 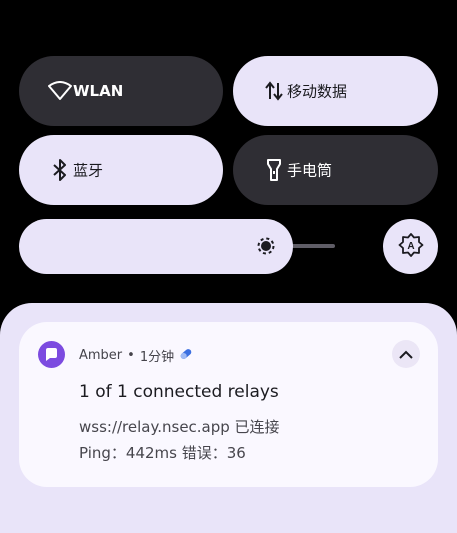 I want to click on notification-relay-status: wss://relay.nsec.app 已连接, so click(x=179, y=427).